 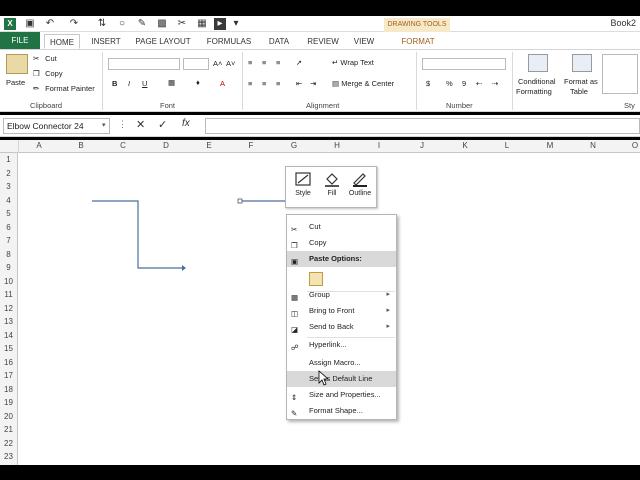 I want to click on menu-item-set-default-line: Set as Default Line, so click(x=341, y=379).